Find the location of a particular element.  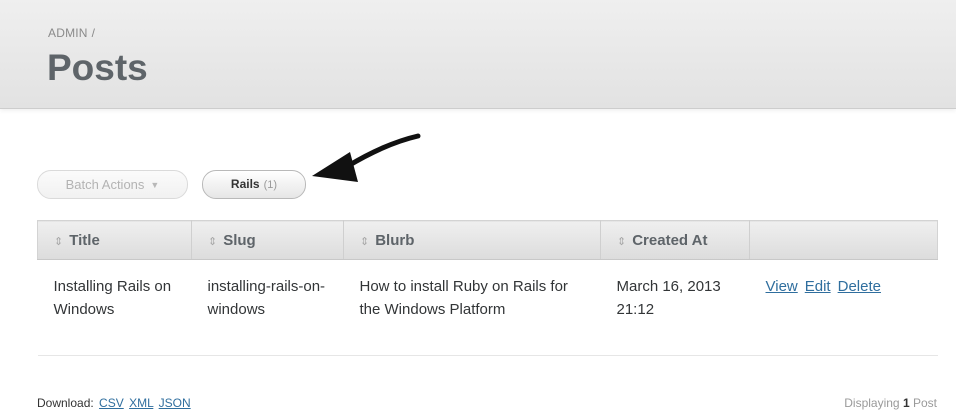

cell-slug: installing-rails-on-windows is located at coordinates (267, 307).